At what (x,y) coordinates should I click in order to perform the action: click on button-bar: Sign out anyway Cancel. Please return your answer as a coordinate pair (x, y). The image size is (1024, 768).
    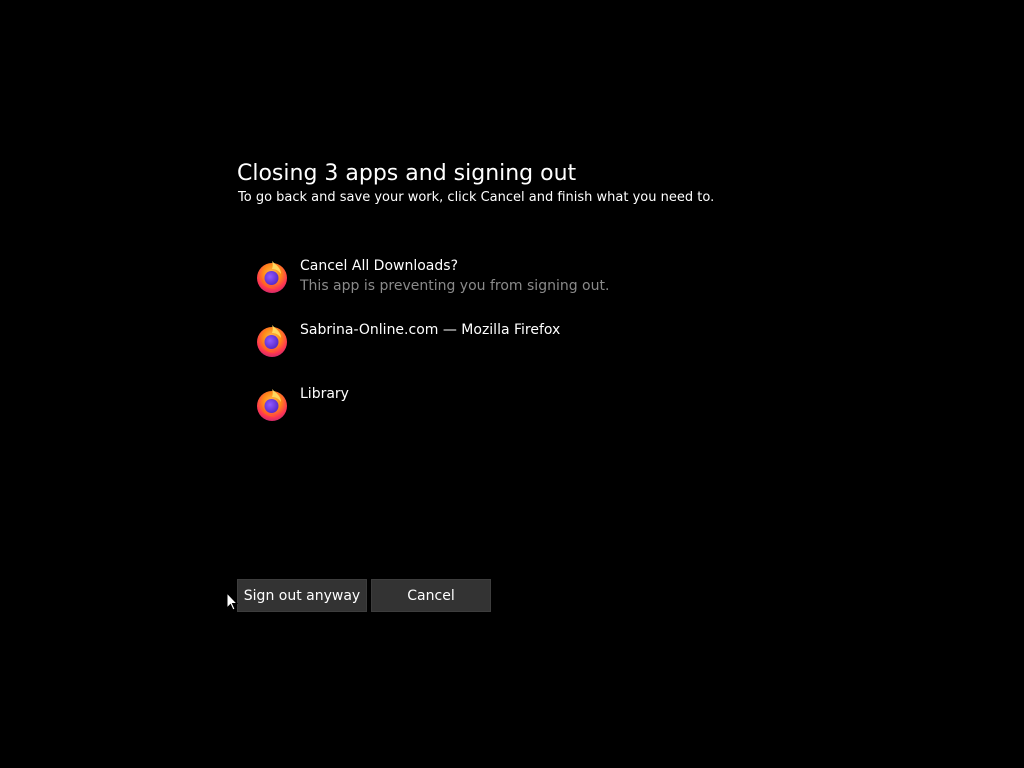
    Looking at the image, I should click on (364, 595).